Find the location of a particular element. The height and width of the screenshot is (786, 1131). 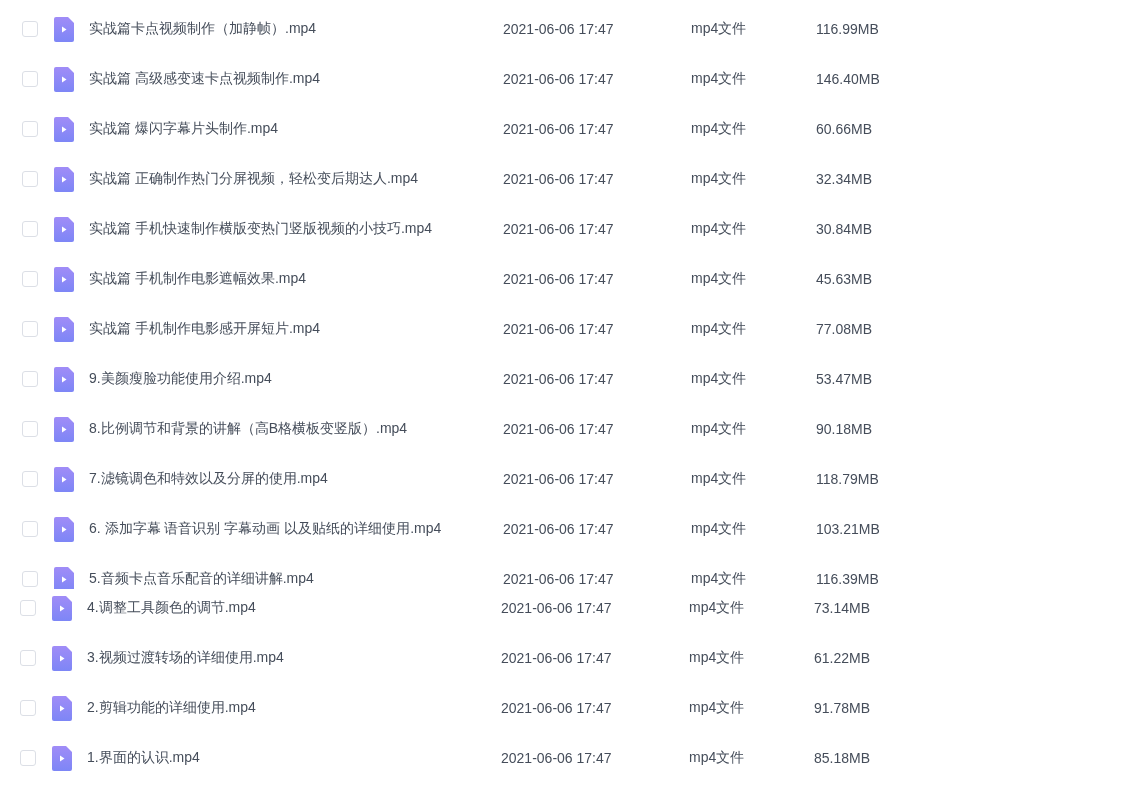

file-name: 5.音频卡点音乐配音的详细讲解.mp4 is located at coordinates (202, 579).